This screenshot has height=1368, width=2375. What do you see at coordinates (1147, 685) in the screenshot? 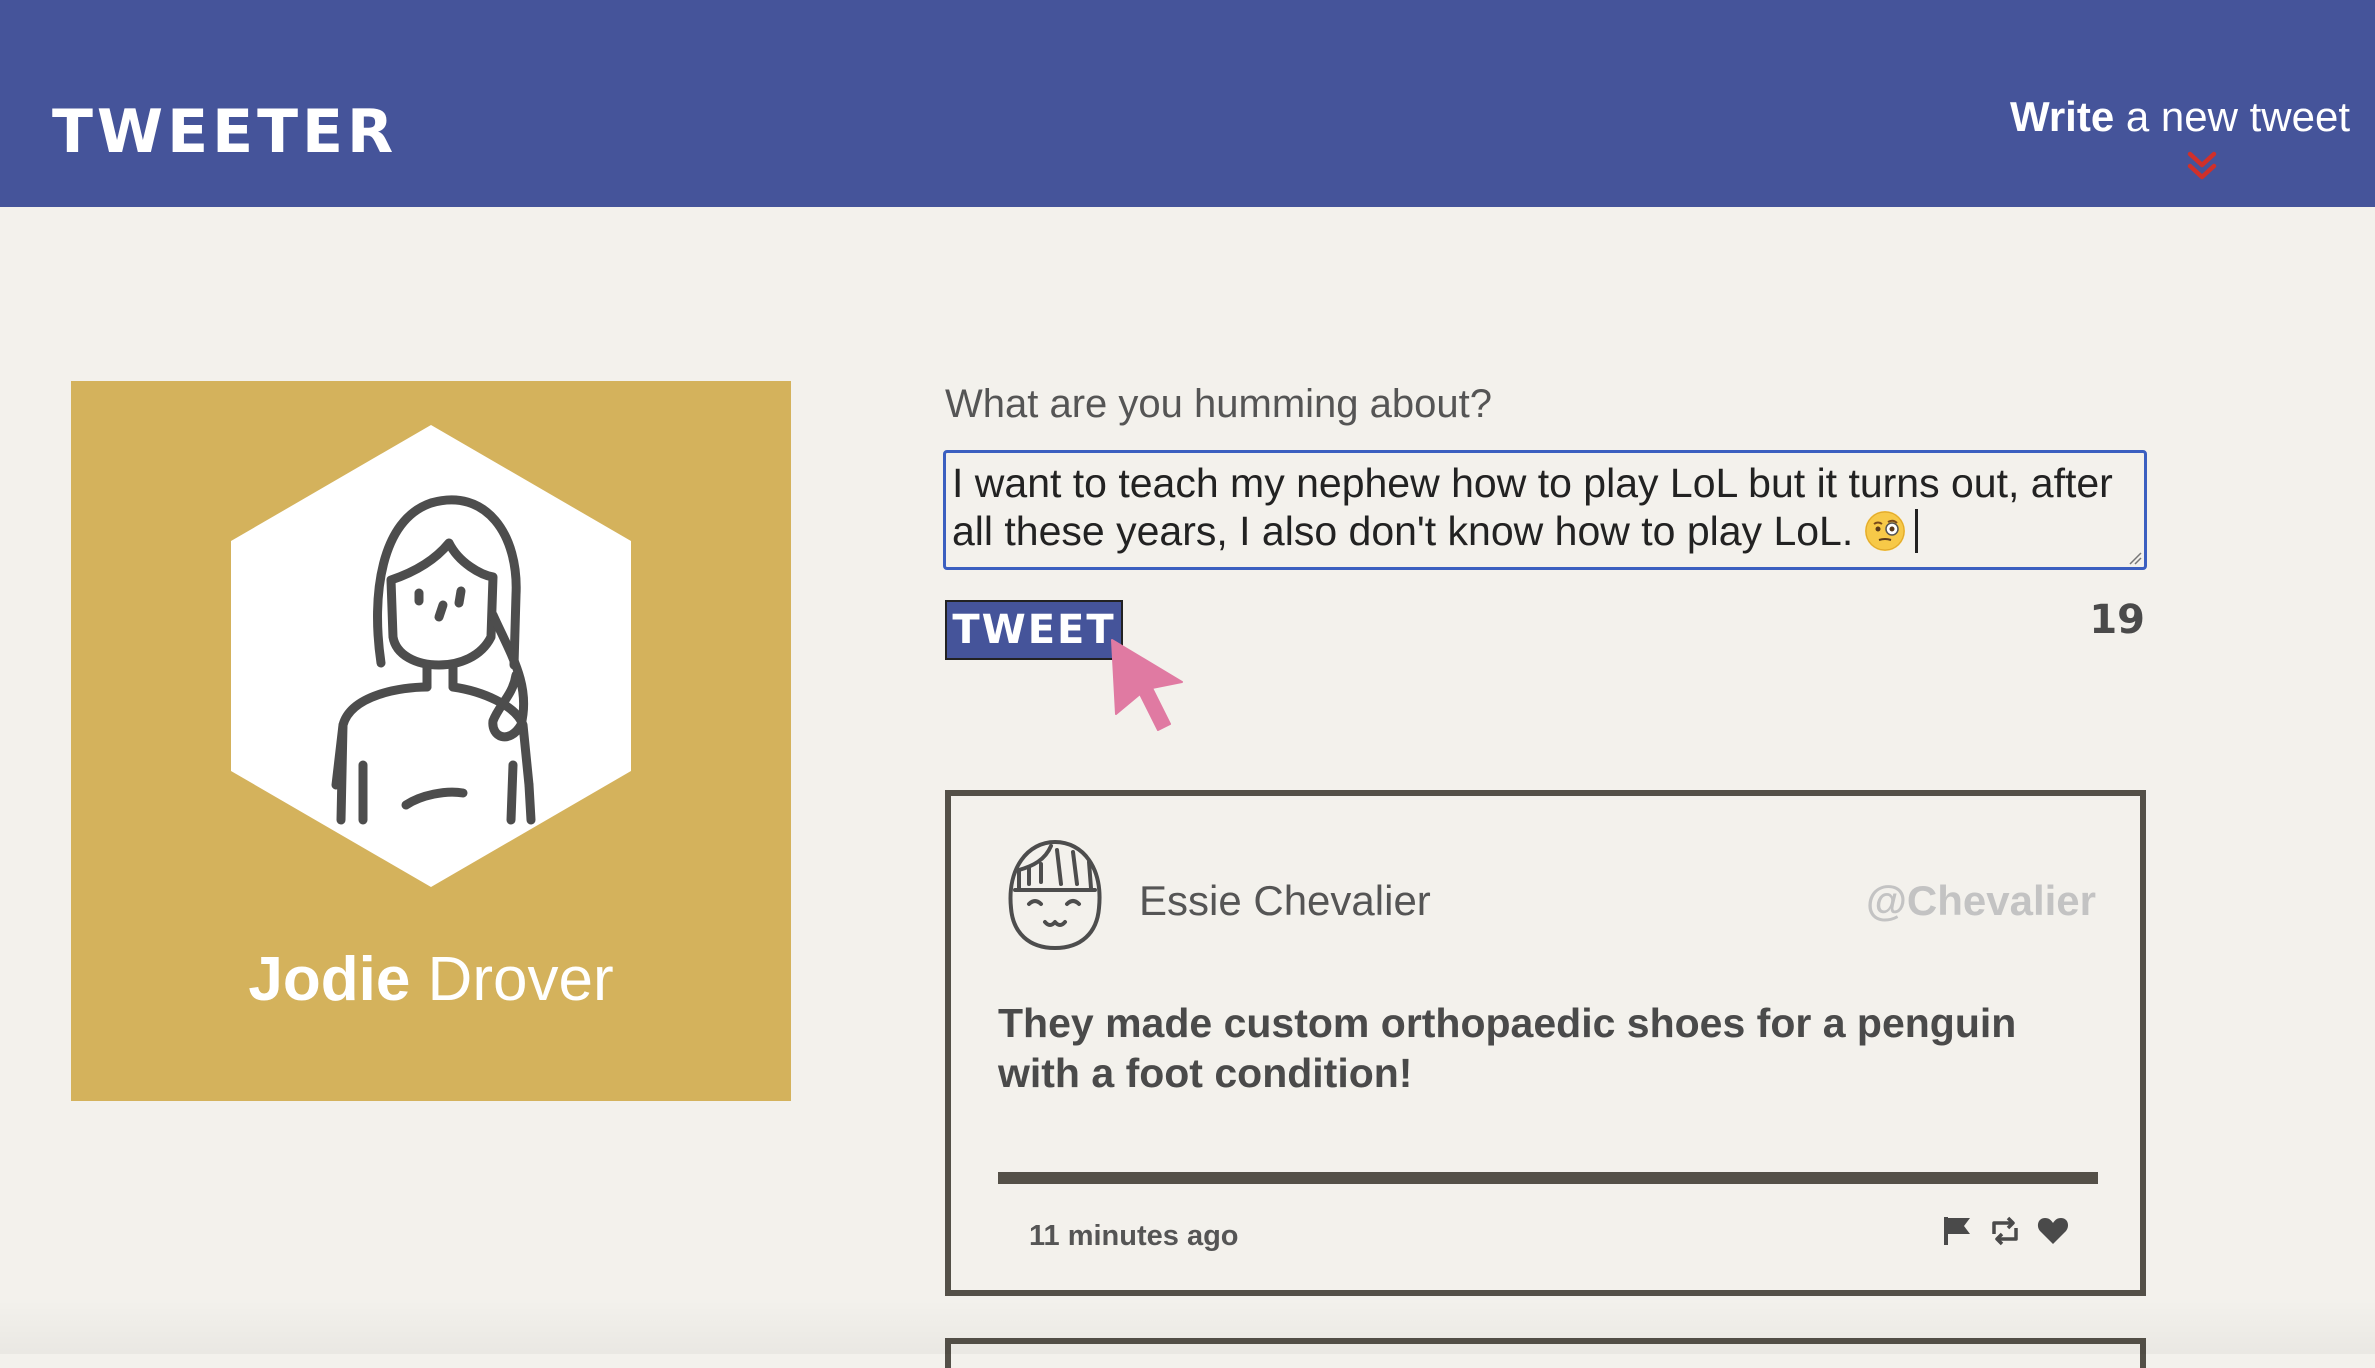
I see `pointer-cursor-icon` at bounding box center [1147, 685].